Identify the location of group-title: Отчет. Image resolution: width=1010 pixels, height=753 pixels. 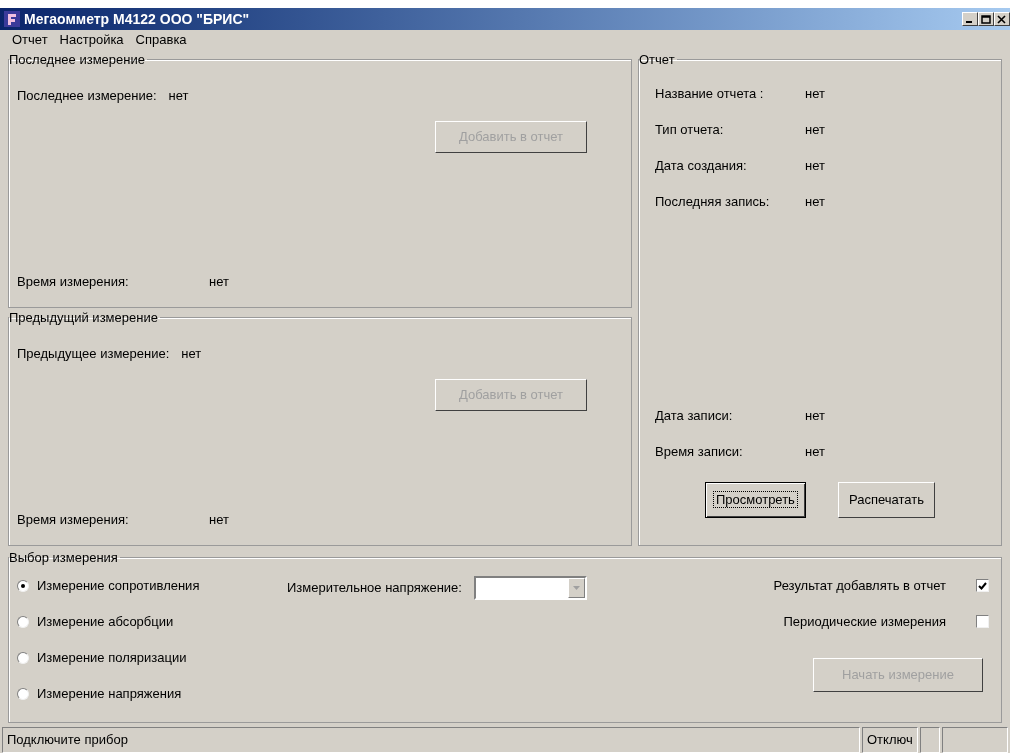
(657, 60).